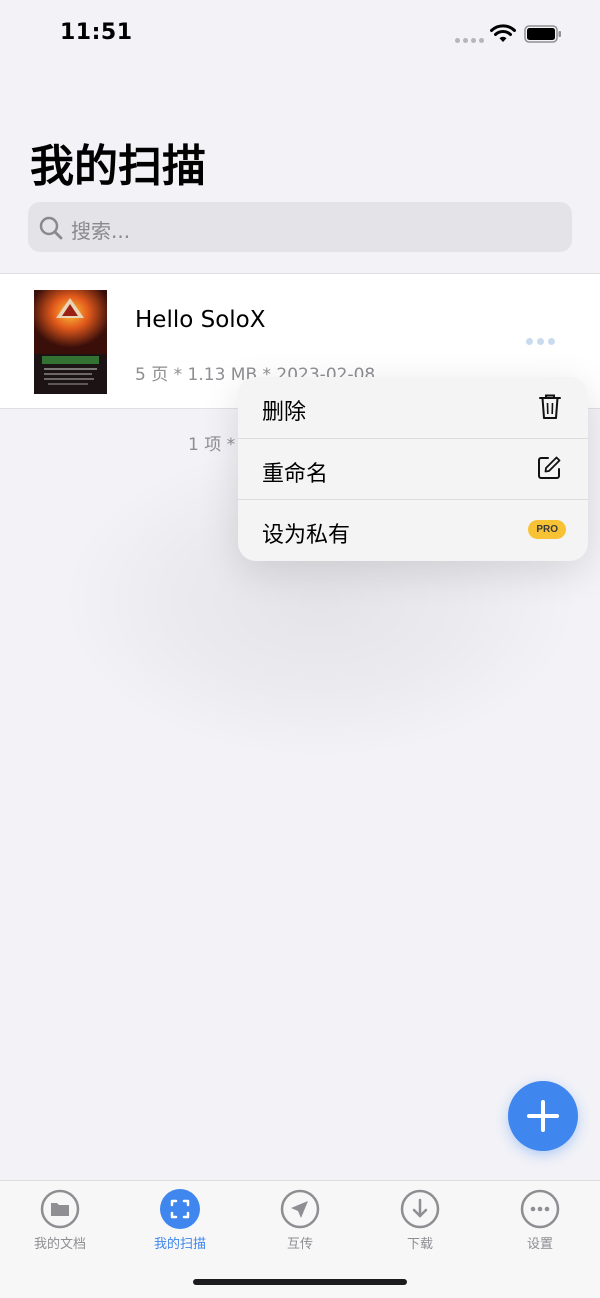 Image resolution: width=600 pixels, height=1298 pixels. Describe the element at coordinates (543, 1116) in the screenshot. I see `add-scan-button` at that location.